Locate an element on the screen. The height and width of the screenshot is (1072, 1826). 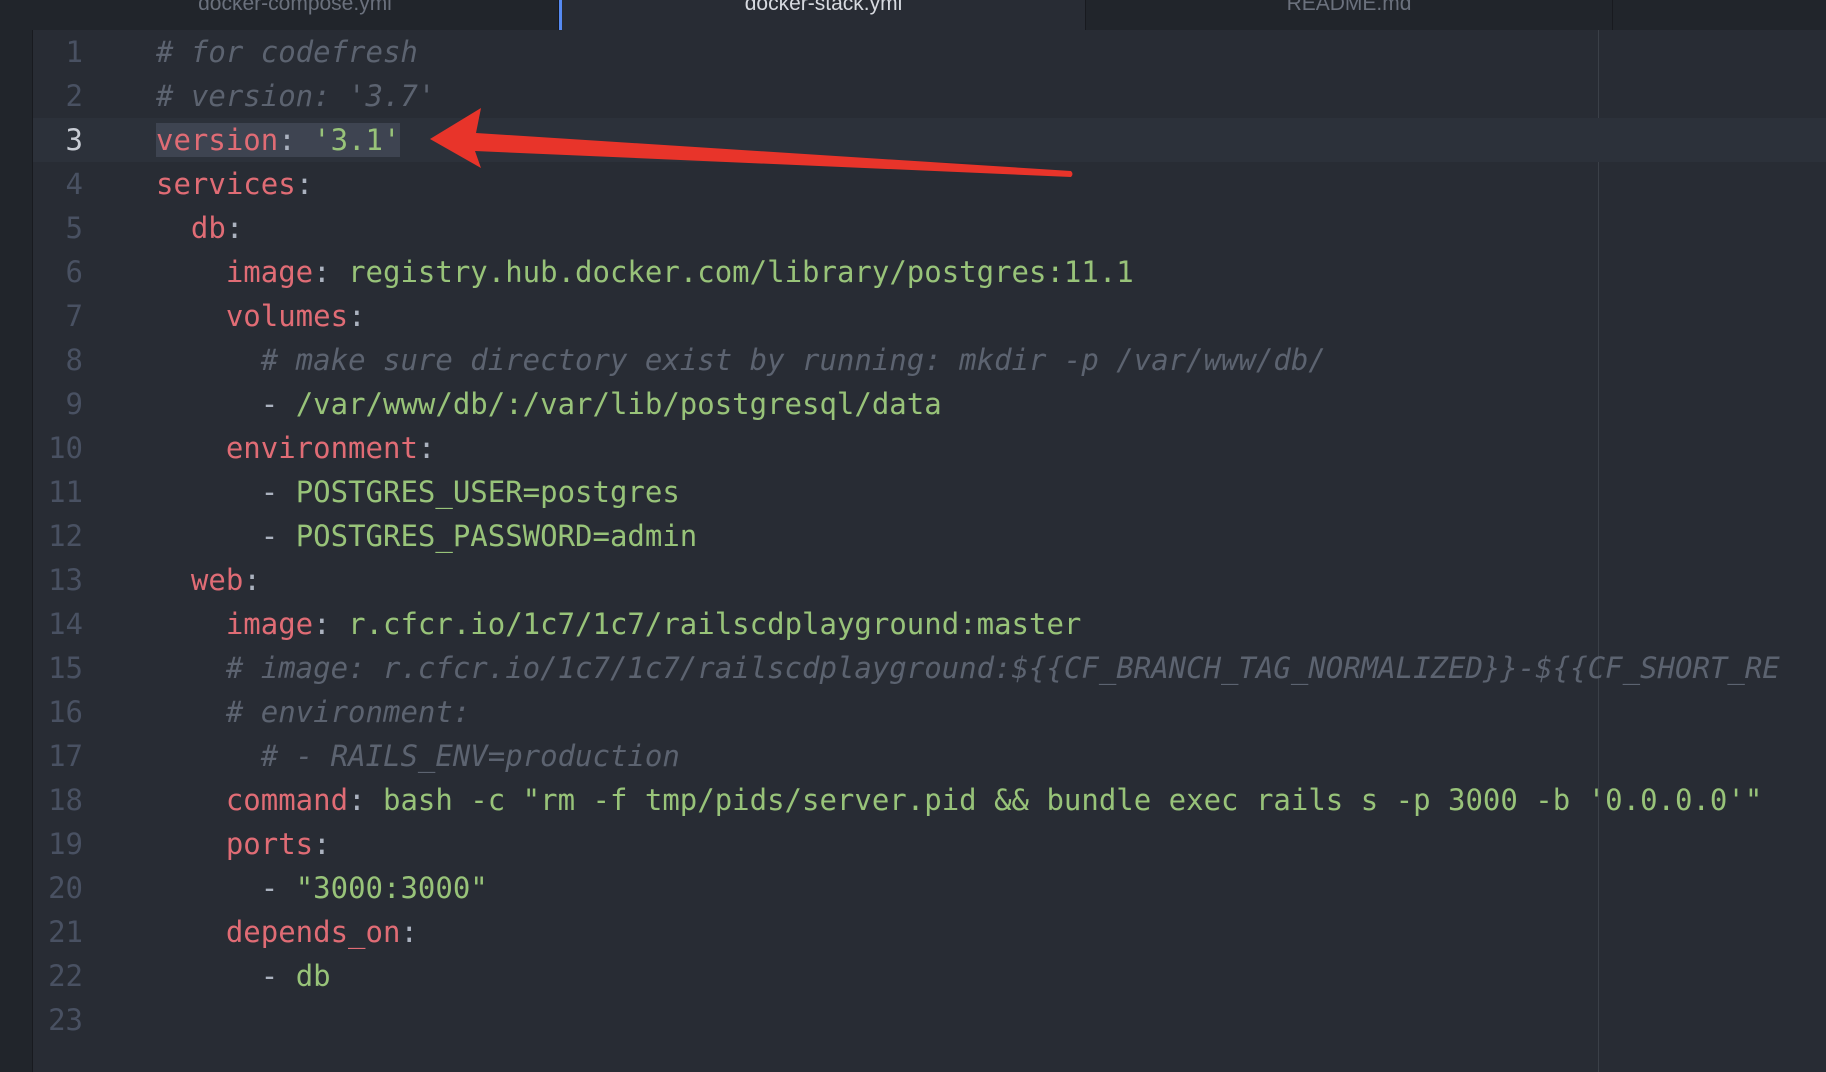
annotation-arrow-icon is located at coordinates (751, 142).